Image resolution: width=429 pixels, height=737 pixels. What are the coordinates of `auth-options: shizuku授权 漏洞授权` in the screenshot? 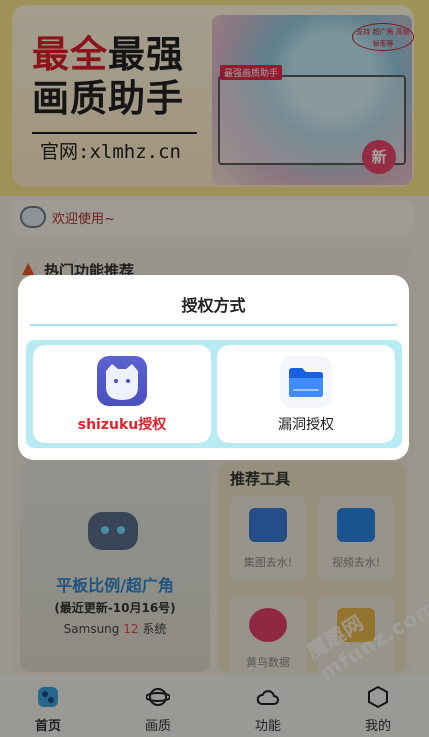 It's located at (214, 394).